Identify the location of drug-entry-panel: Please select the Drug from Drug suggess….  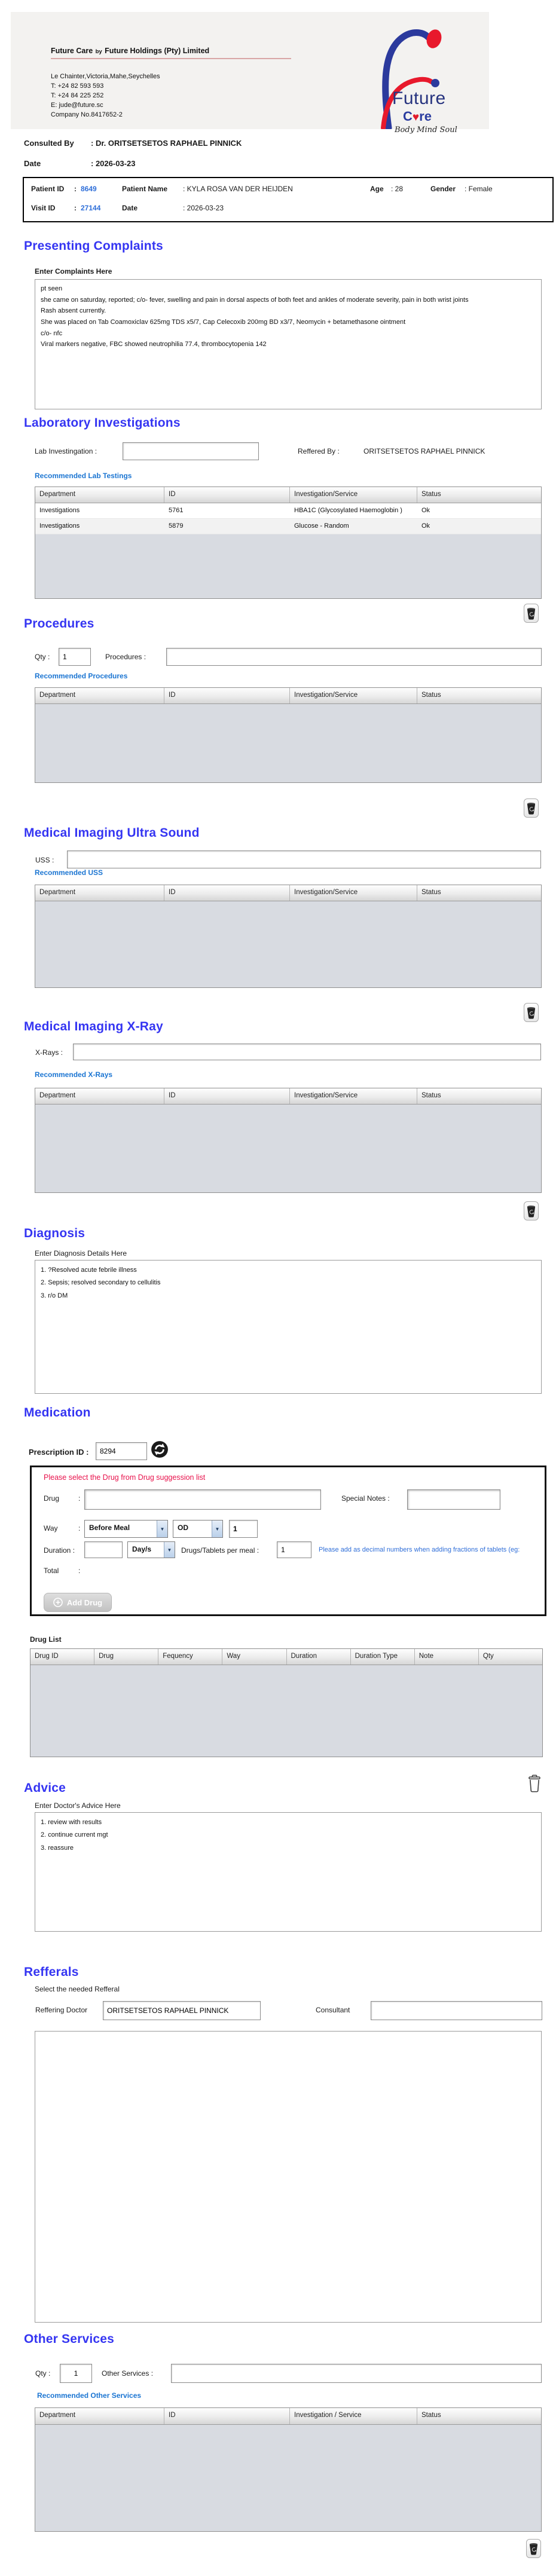
(288, 1541).